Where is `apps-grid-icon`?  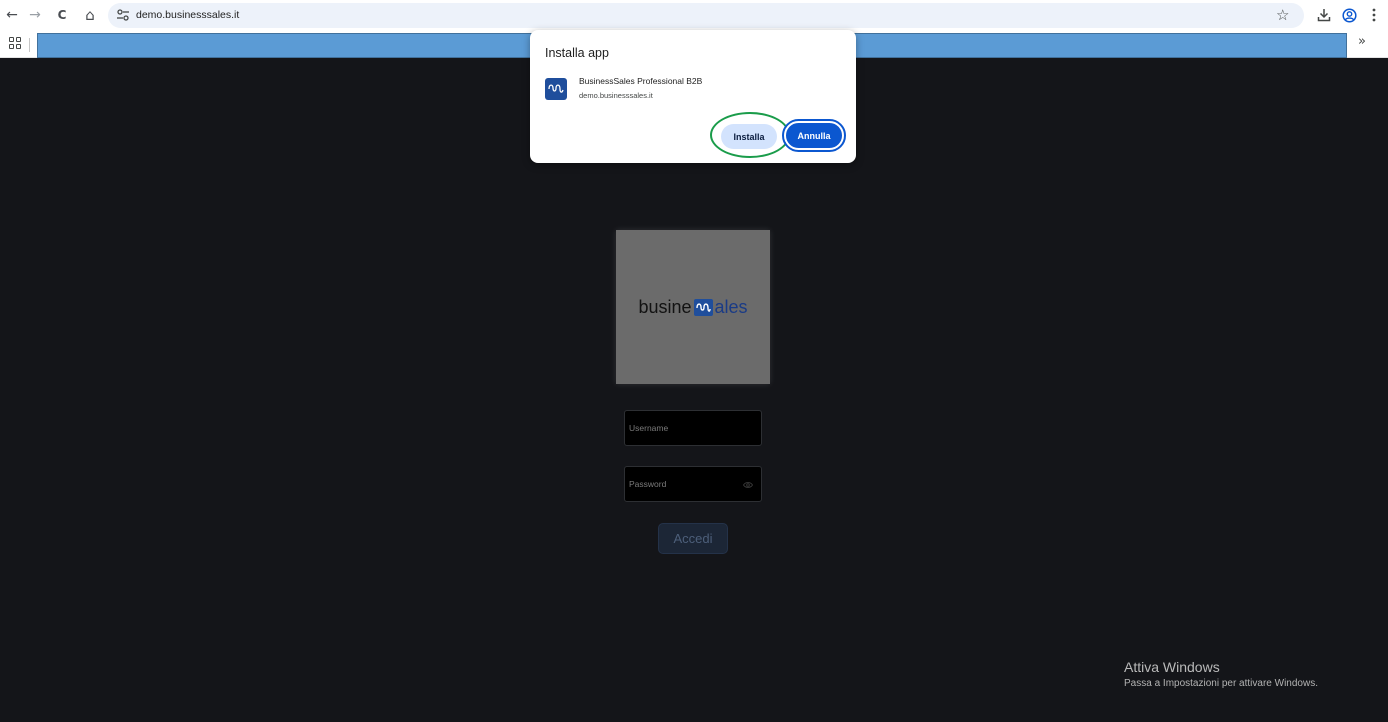 apps-grid-icon is located at coordinates (15, 43).